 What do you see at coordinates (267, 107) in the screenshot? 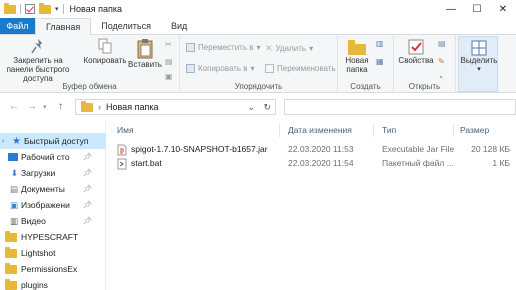
I see `refresh-icon: ↻` at bounding box center [267, 107].